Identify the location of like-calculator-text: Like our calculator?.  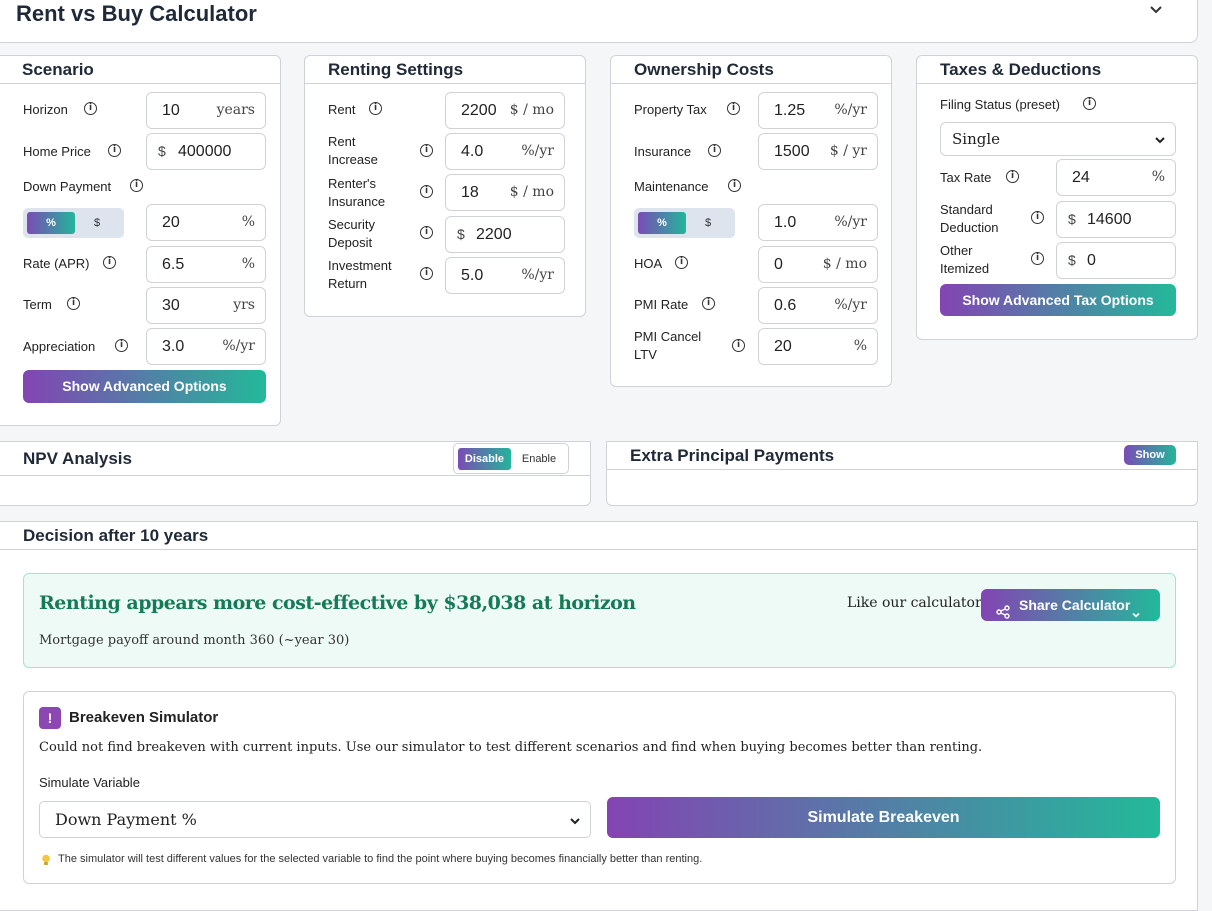
(918, 603).